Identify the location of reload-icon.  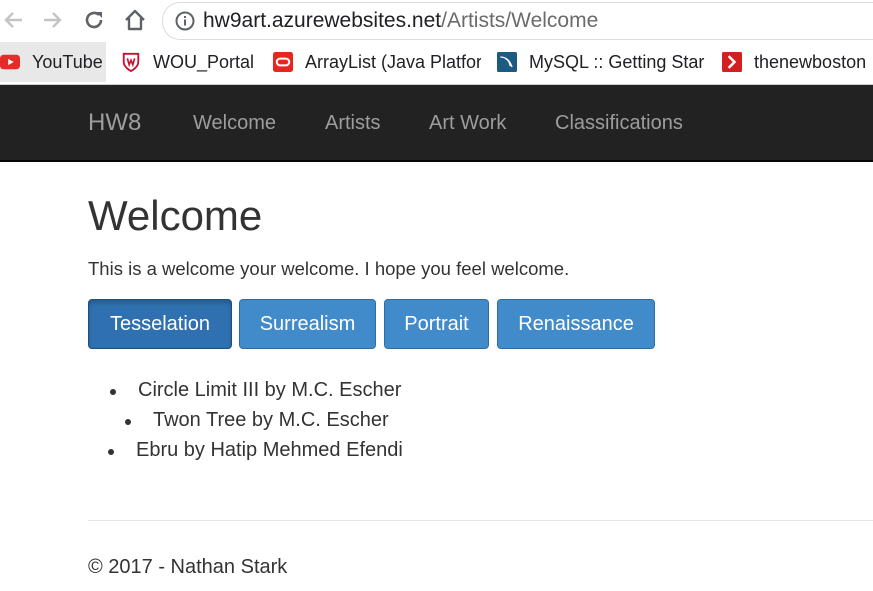
(94, 20).